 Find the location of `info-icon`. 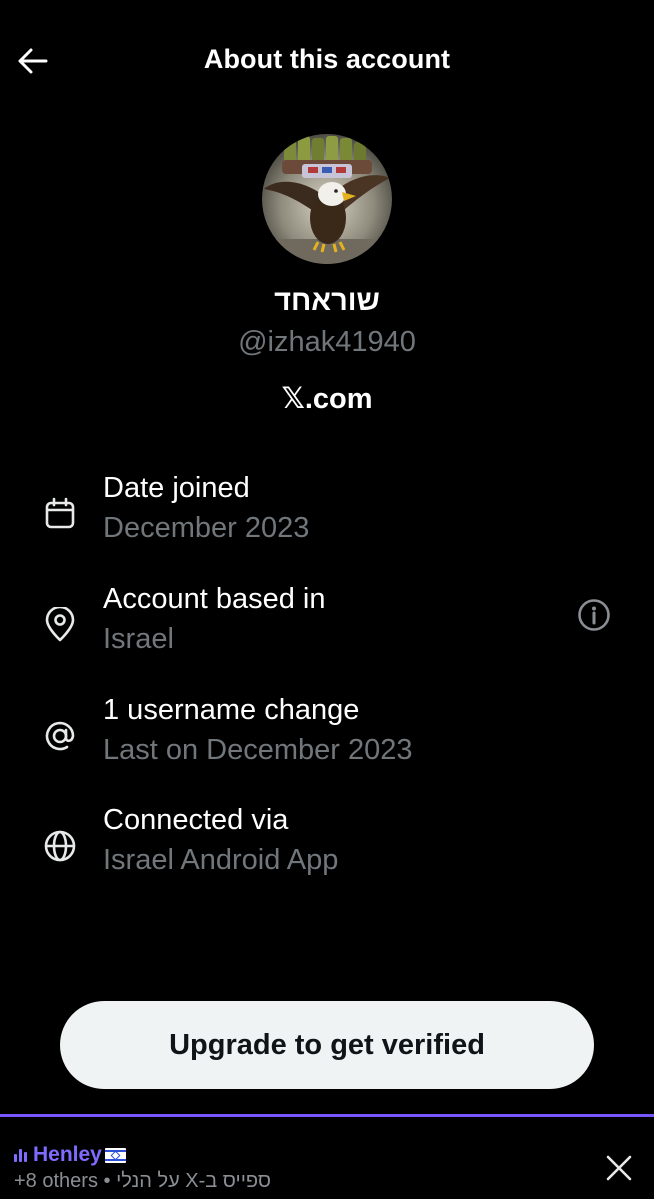

info-icon is located at coordinates (594, 615).